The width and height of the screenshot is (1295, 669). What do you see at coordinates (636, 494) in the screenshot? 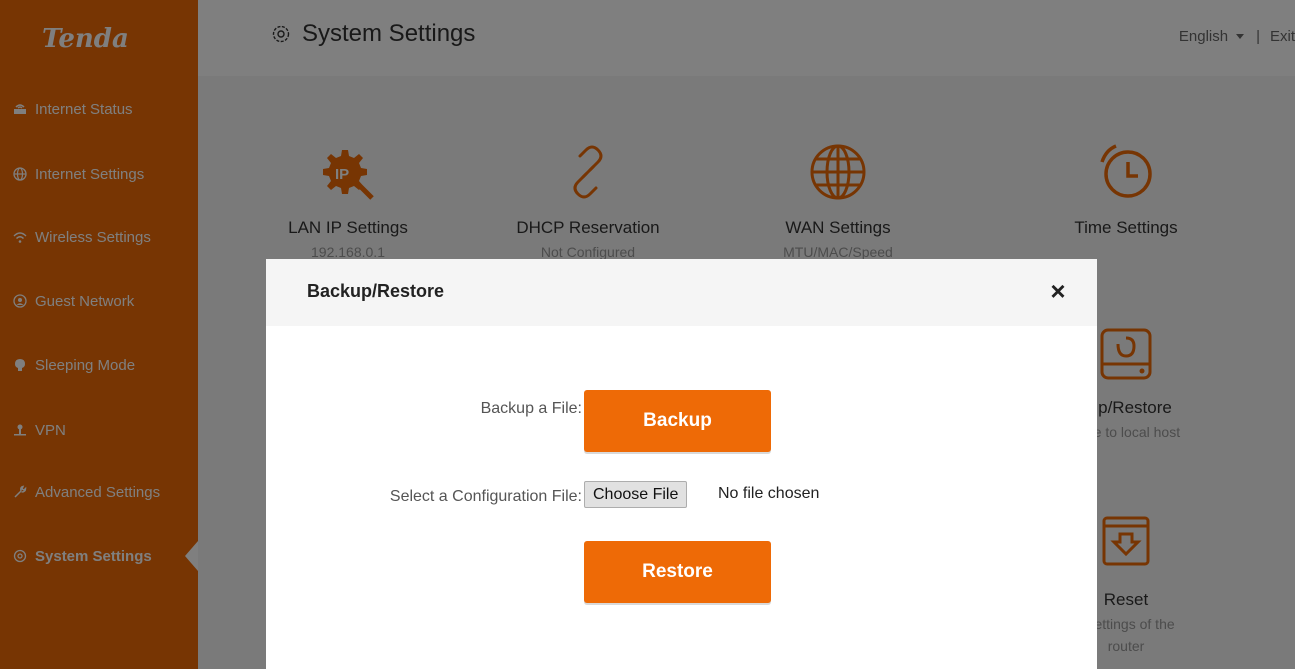
I see `choose-file-button: Choose File` at bounding box center [636, 494].